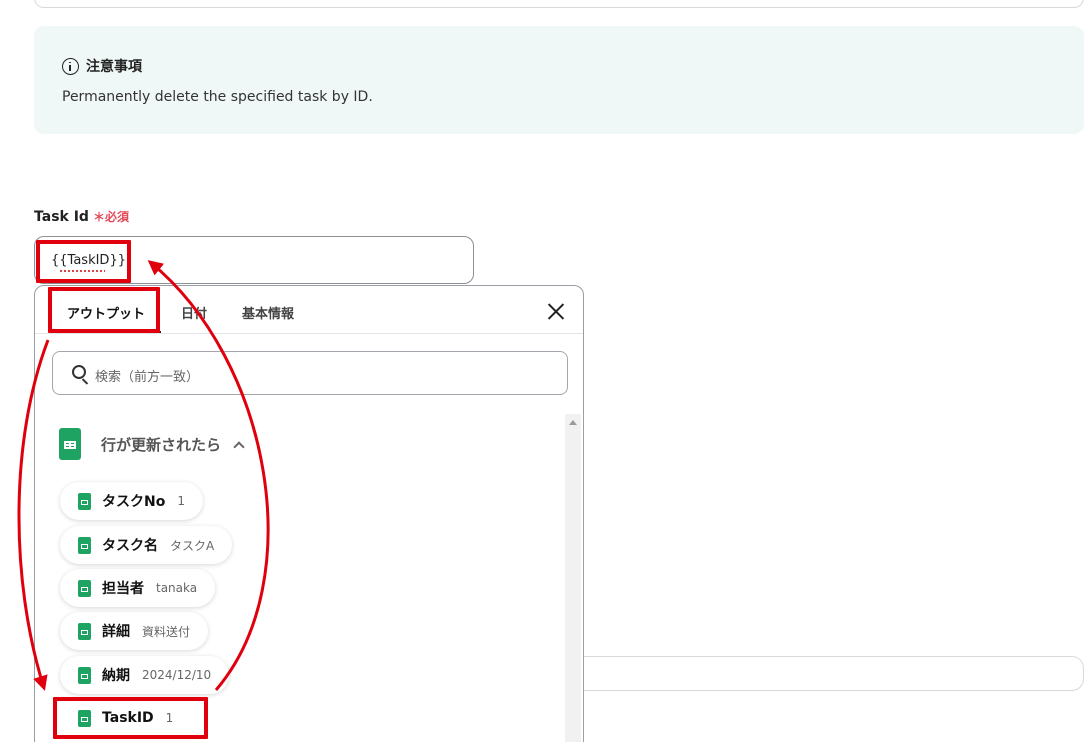 Image resolution: width=1090 pixels, height=742 pixels. I want to click on arrow-tab-to-taskid, so click(33, 515).